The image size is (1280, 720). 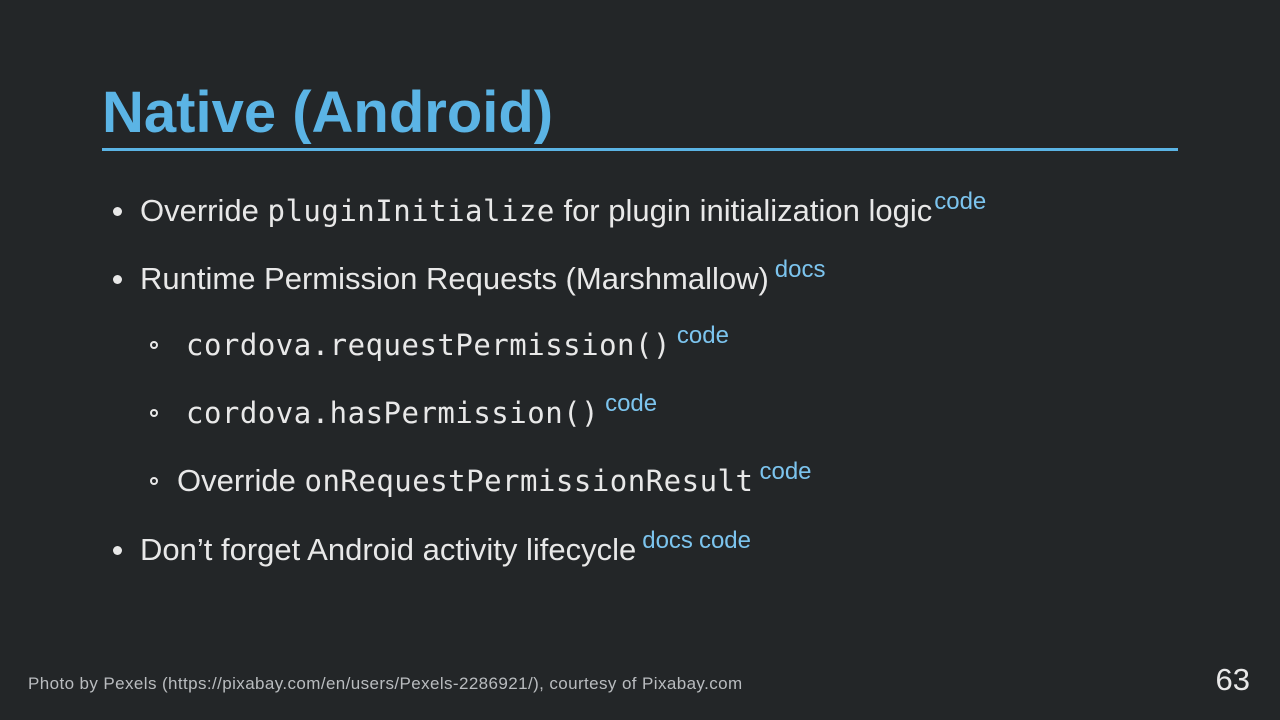 I want to click on inline-code: cordova.requestPermission(), so click(x=428, y=345).